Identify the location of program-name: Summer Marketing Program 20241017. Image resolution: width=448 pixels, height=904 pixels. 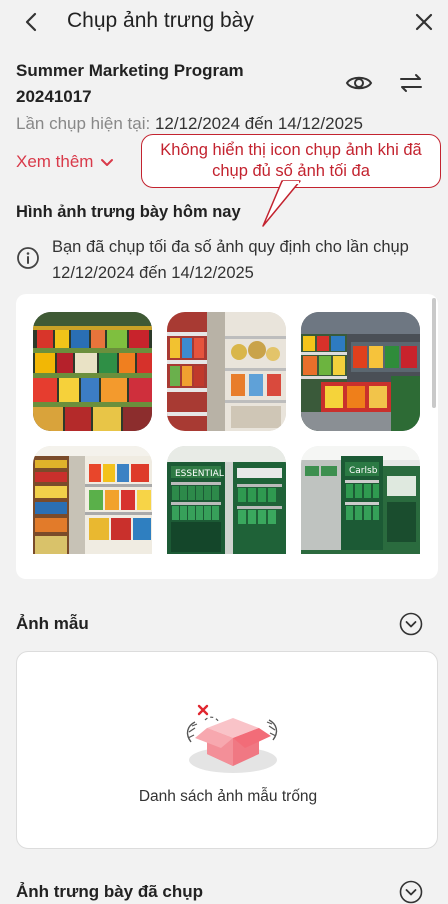
(130, 83).